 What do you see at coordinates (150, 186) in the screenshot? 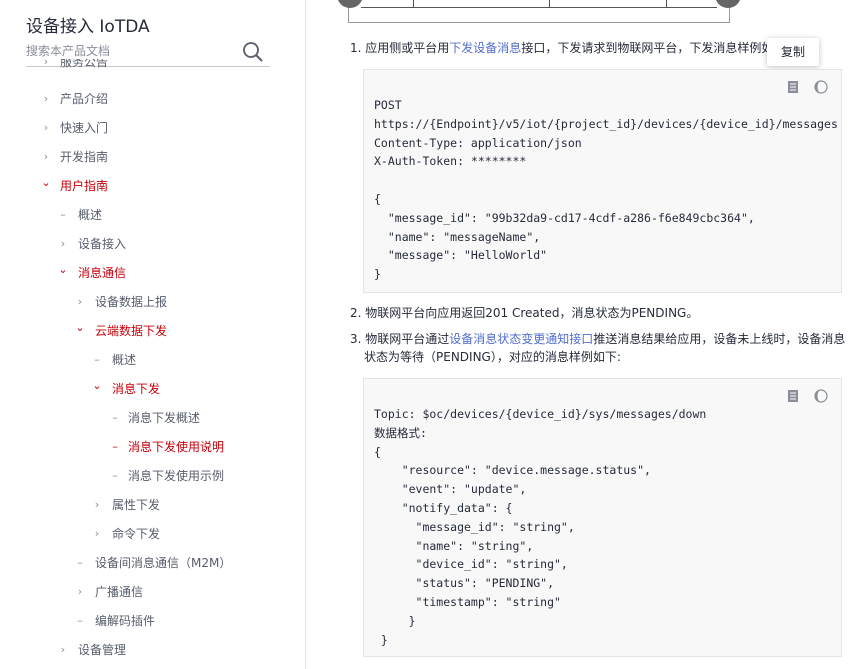
I see `nav-item-user-guide: ⌄ 用户指南` at bounding box center [150, 186].